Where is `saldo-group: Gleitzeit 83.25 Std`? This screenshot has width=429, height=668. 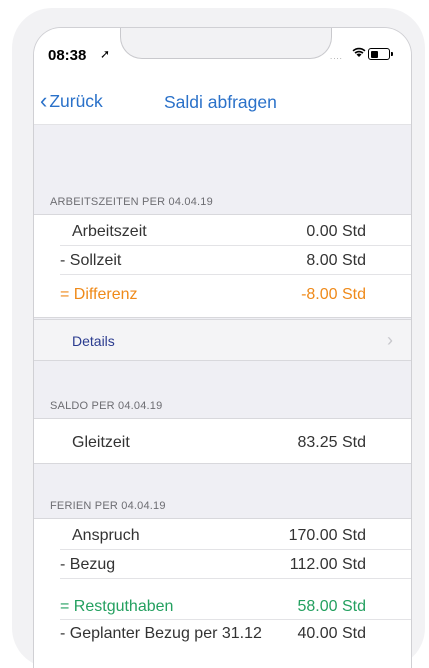 saldo-group: Gleitzeit 83.25 Std is located at coordinates (222, 441).